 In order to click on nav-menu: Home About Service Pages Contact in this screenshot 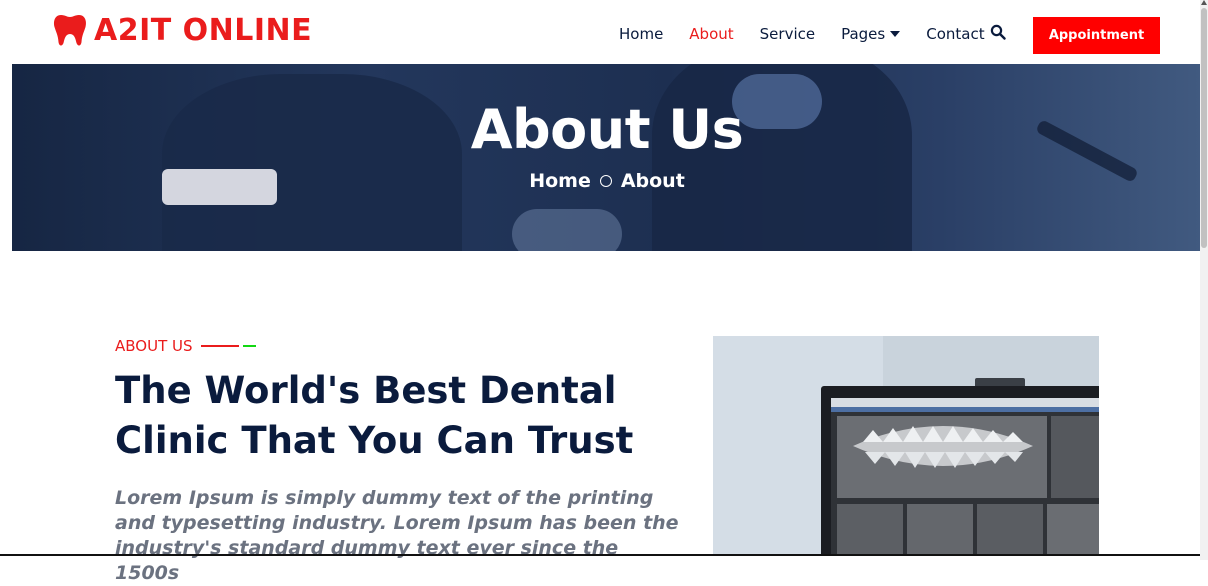, I will do `click(802, 34)`.